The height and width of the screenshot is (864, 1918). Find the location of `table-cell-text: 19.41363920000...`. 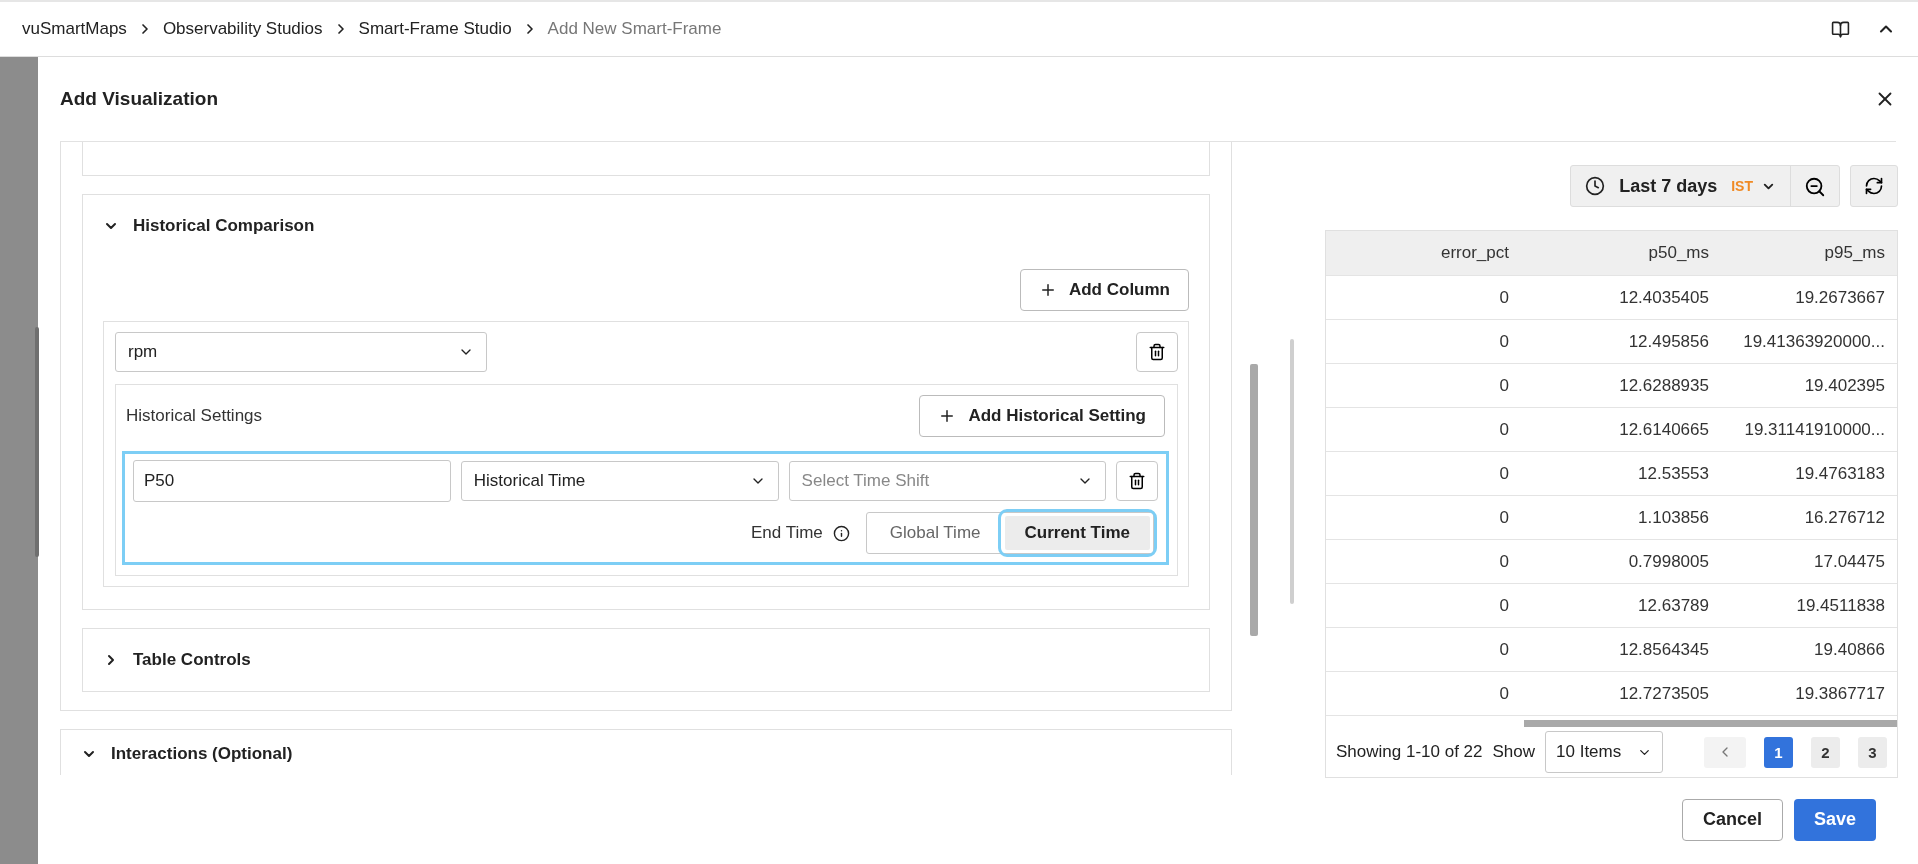

table-cell-text: 19.41363920000... is located at coordinates (1814, 341).